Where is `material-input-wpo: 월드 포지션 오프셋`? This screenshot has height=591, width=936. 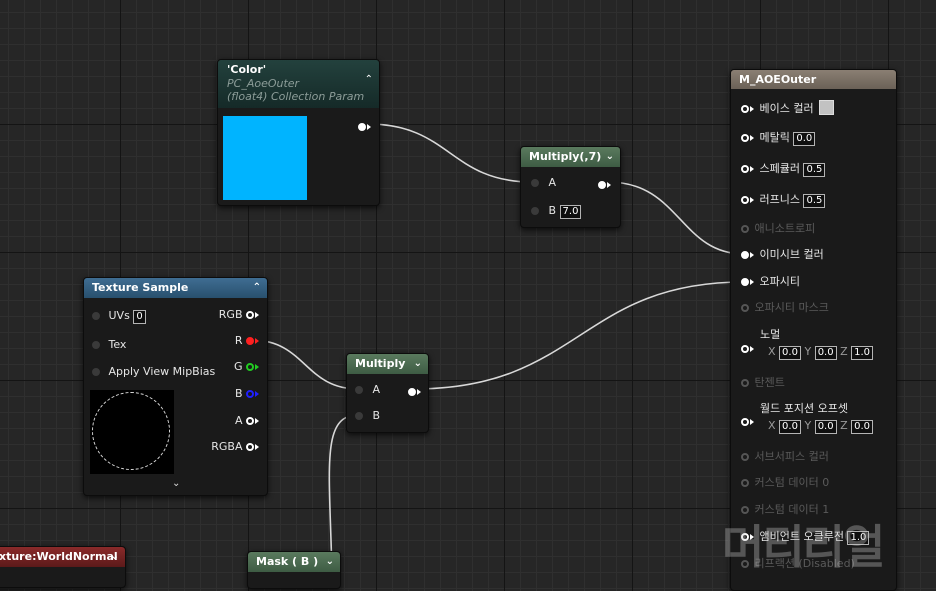
material-input-wpo: 월드 포지션 오프셋 is located at coordinates (794, 409).